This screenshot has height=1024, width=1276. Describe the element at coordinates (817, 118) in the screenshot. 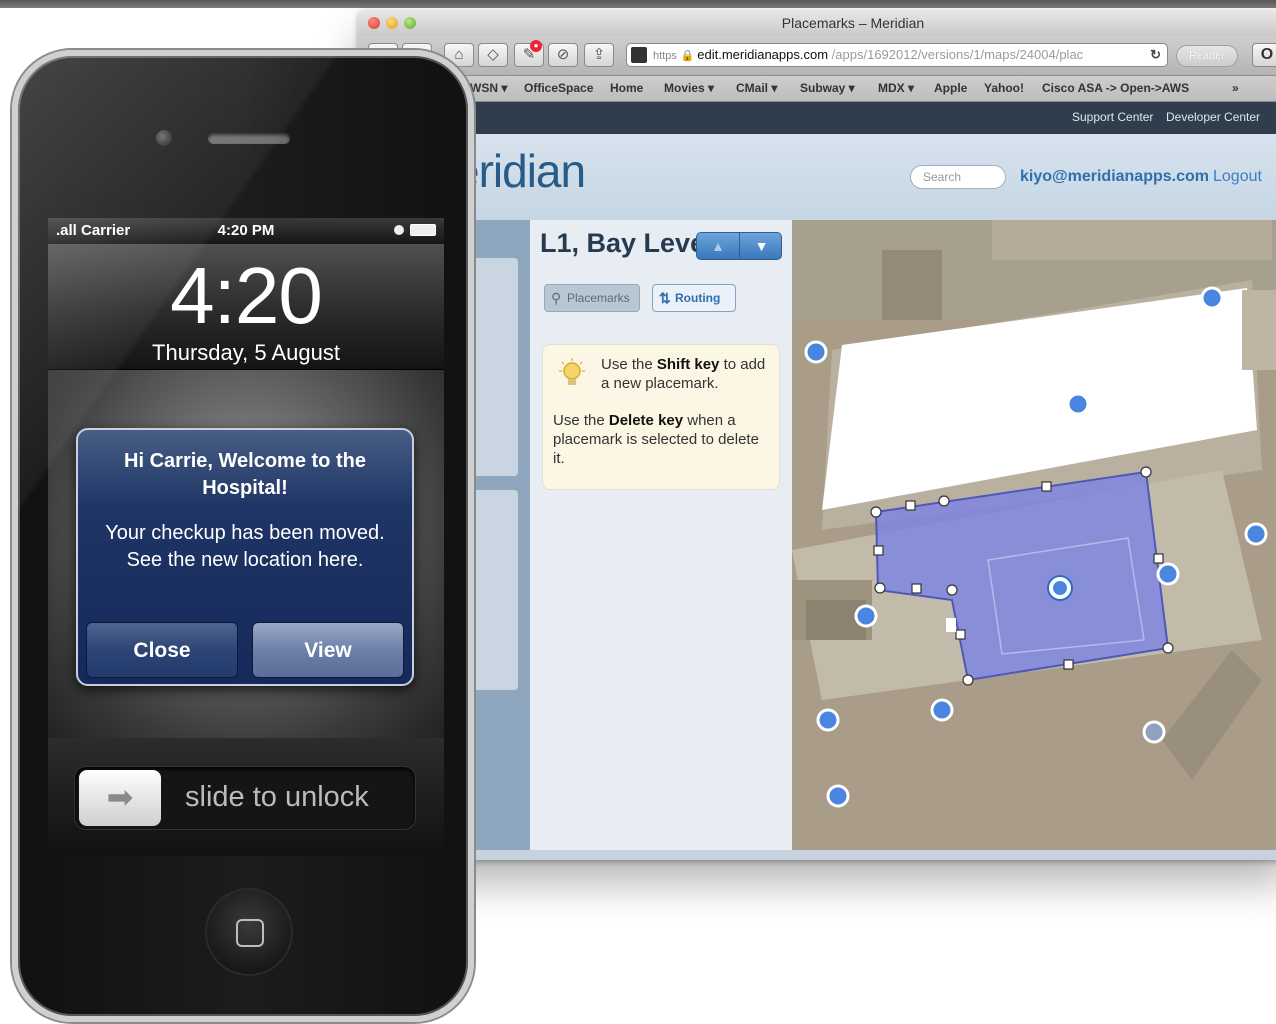

I see `site-top-nav: Support Center Developer Center` at that location.